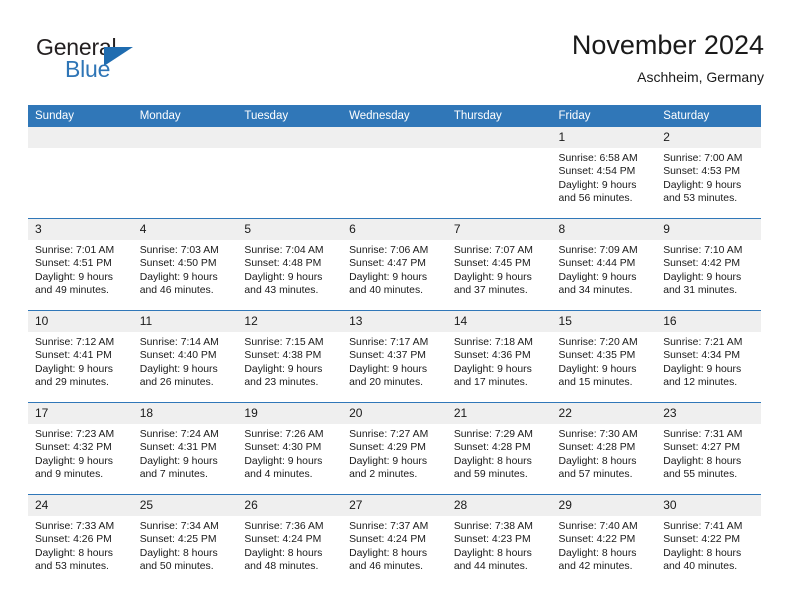 The width and height of the screenshot is (792, 612). Describe the element at coordinates (604, 137) in the screenshot. I see `day-number: 1` at that location.